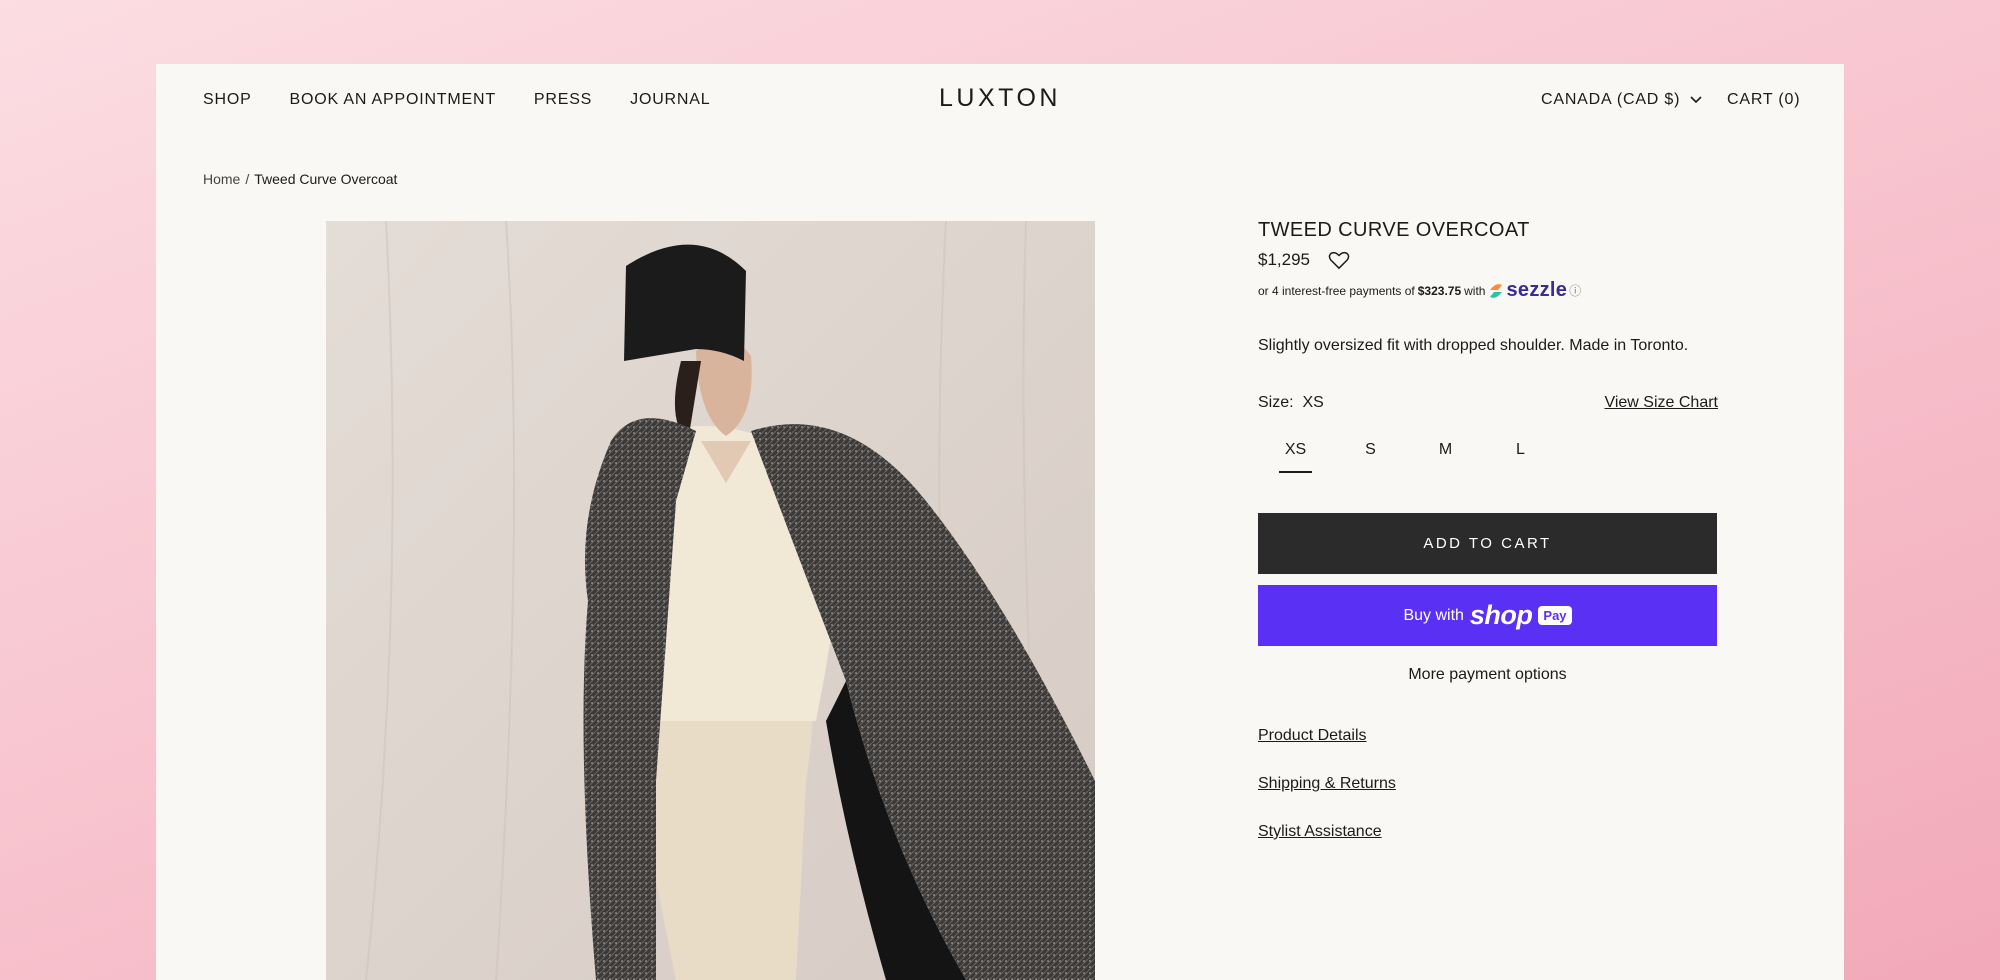 The width and height of the screenshot is (2000, 980). What do you see at coordinates (1763, 100) in the screenshot?
I see `cart-link: CART (0)` at bounding box center [1763, 100].